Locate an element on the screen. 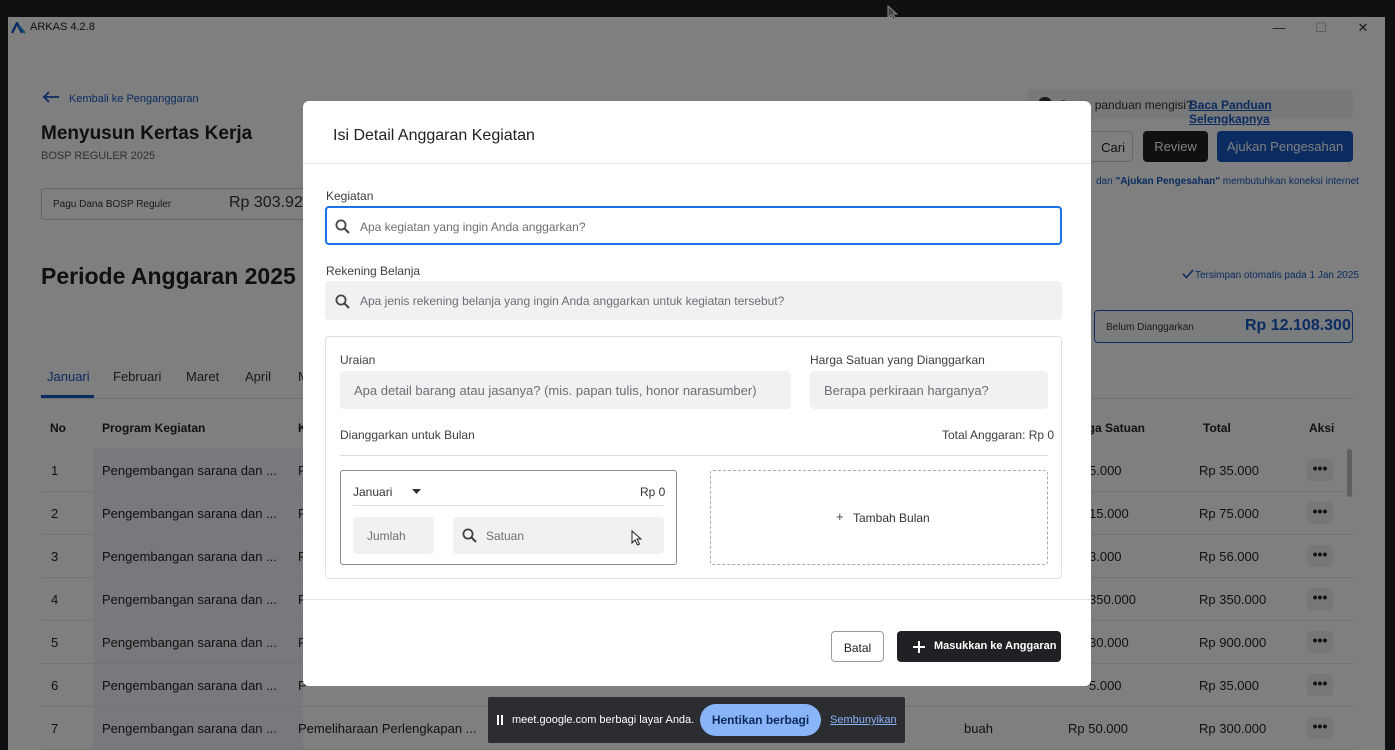  harga-placeholder: Berapa perkiraan harganya? is located at coordinates (906, 390).